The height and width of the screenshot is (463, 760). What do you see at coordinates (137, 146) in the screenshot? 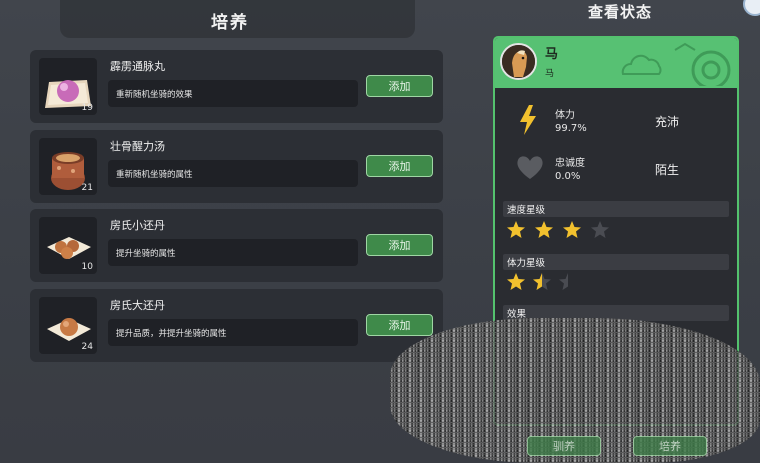
I see `item-name: 壮骨醒力汤` at bounding box center [137, 146].